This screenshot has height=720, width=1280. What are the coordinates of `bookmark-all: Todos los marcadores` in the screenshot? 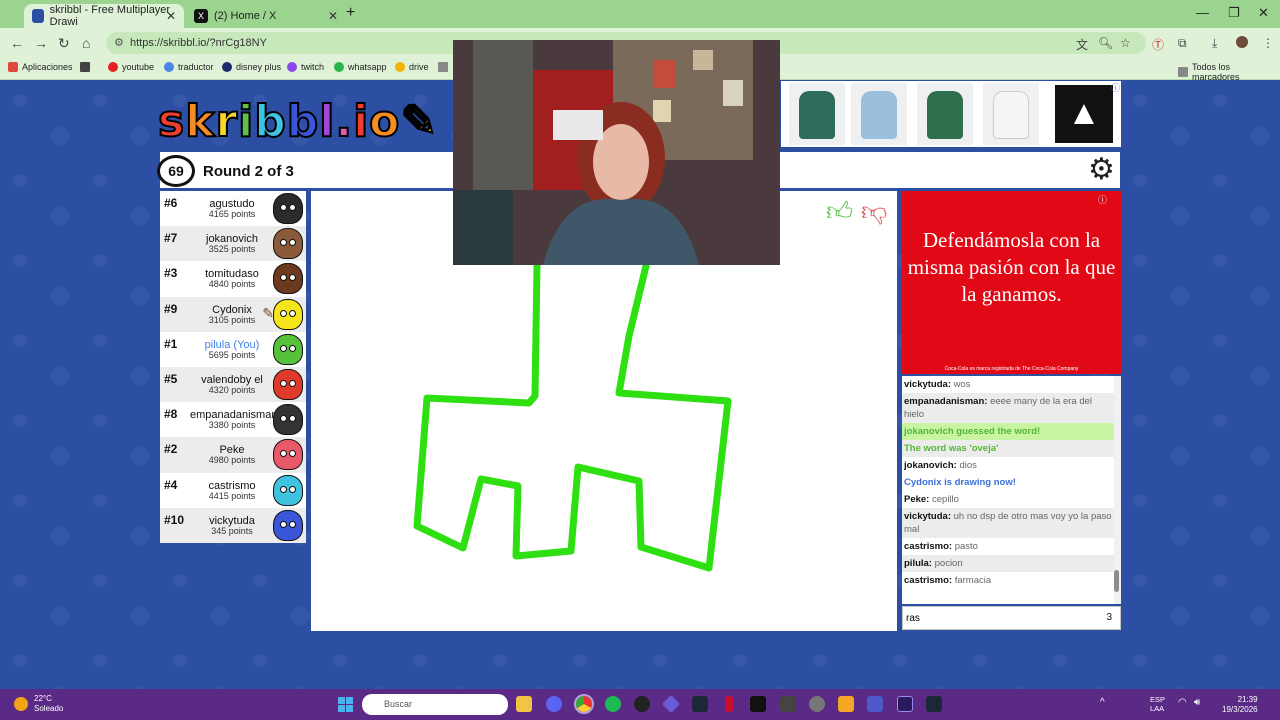 It's located at (1229, 72).